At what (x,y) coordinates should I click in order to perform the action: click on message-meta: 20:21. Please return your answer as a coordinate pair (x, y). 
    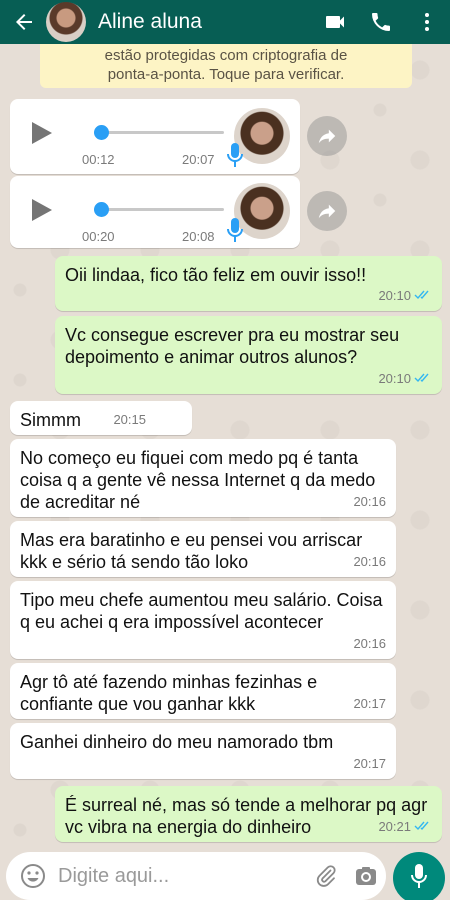
    Looking at the image, I should click on (405, 827).